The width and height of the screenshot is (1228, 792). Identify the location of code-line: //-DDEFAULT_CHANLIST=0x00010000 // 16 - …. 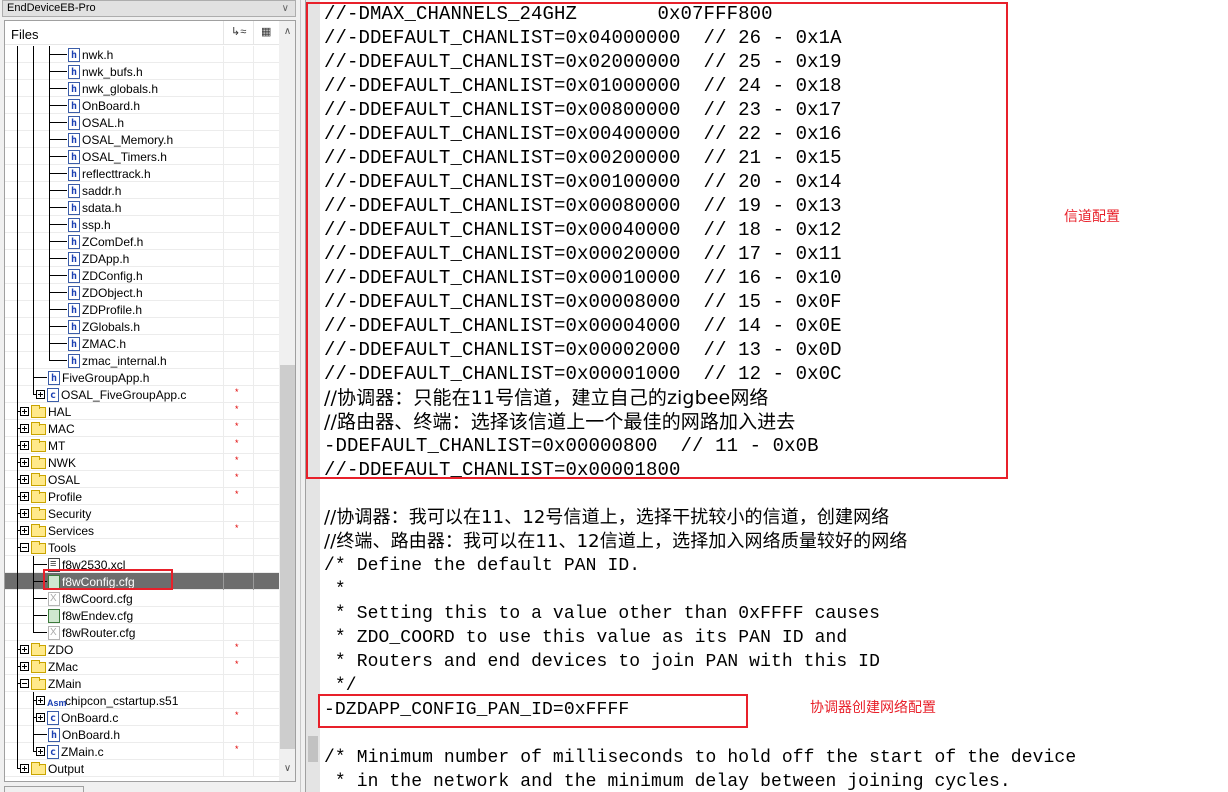
(700, 278).